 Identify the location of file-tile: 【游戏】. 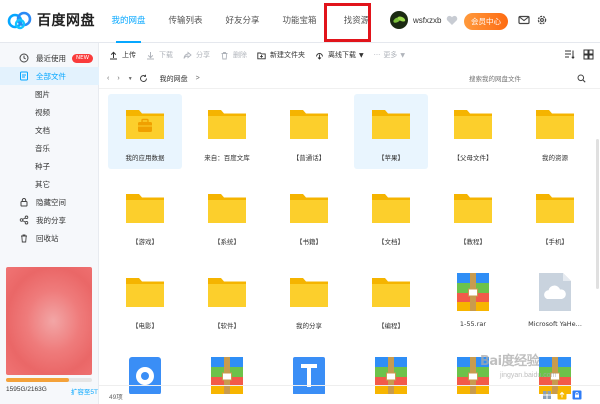
(145, 215).